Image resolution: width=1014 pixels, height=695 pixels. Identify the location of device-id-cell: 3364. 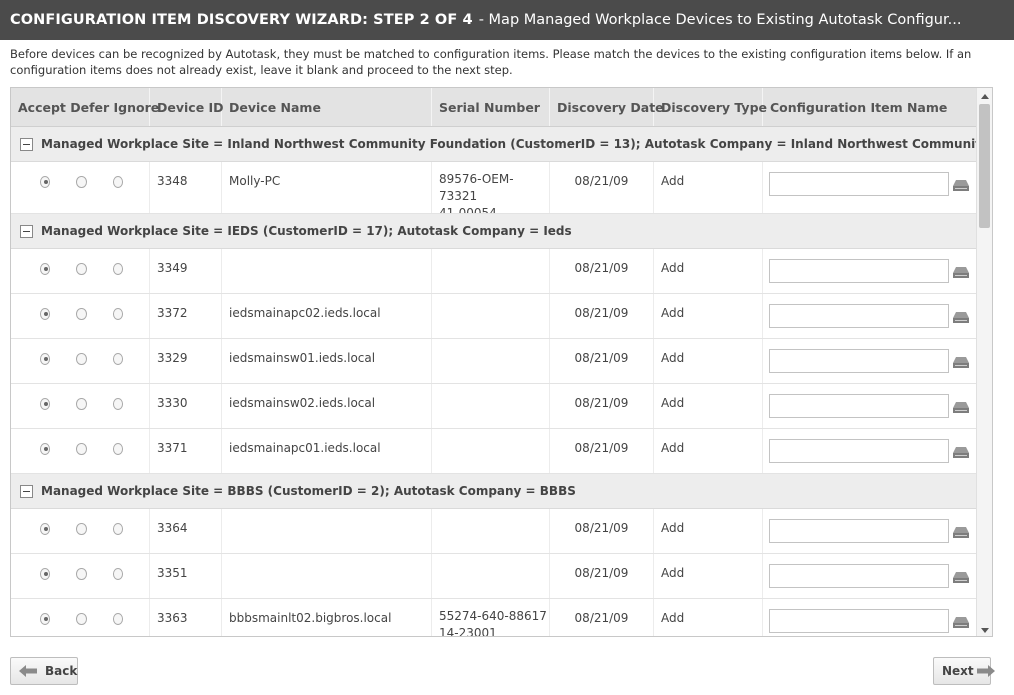
(186, 531).